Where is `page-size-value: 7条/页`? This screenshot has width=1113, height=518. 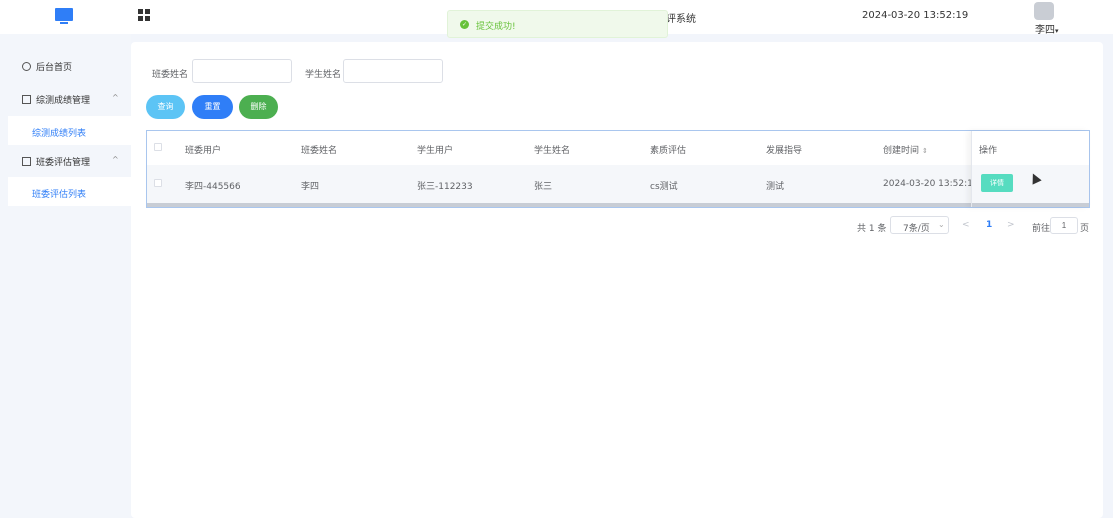 page-size-value: 7条/页 is located at coordinates (916, 229).